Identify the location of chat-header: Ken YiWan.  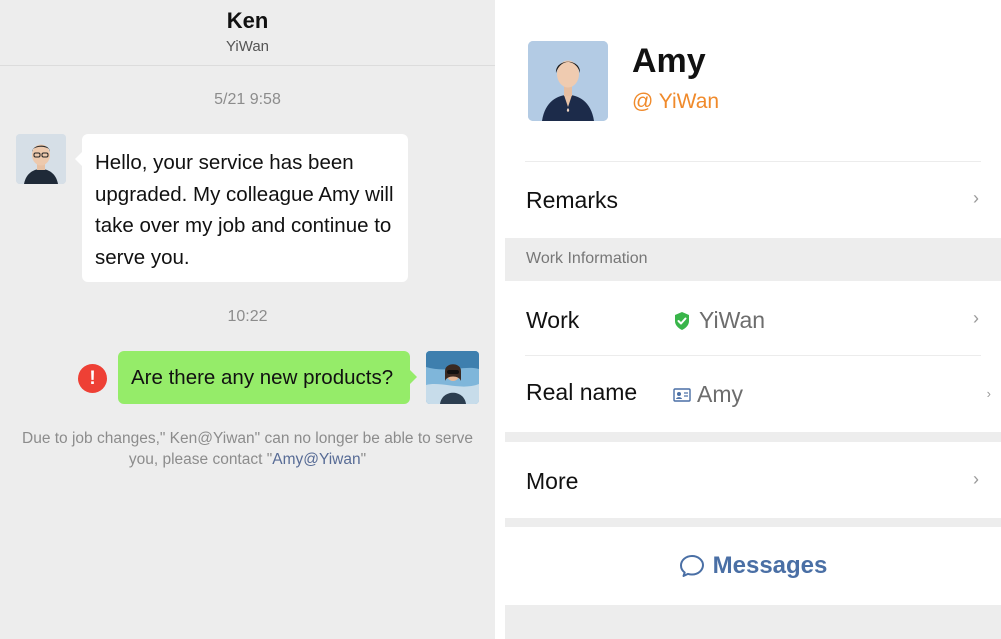
(247, 33).